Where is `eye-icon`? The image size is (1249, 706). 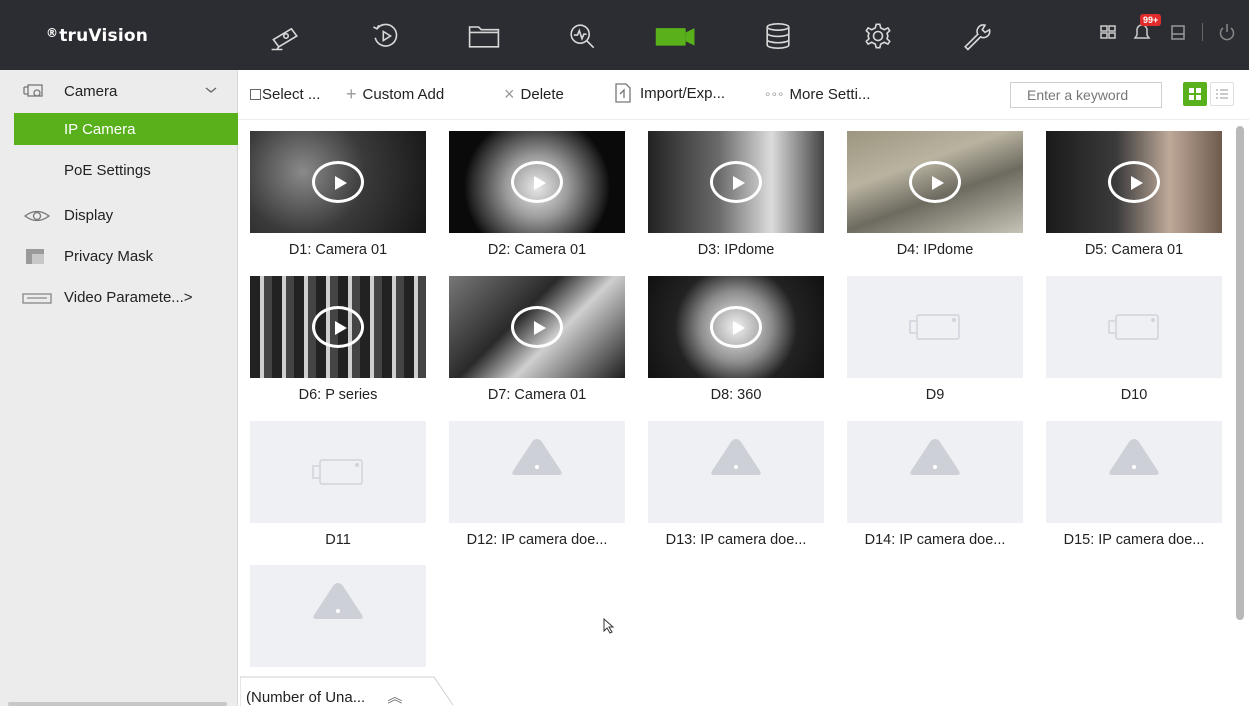
eye-icon is located at coordinates (37, 216).